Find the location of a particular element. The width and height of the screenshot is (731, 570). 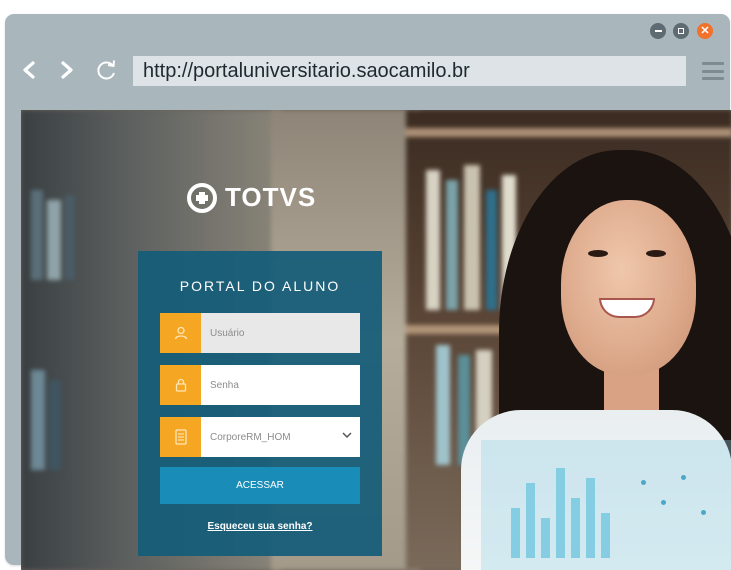

decorative-hologram-chart is located at coordinates (606, 505).